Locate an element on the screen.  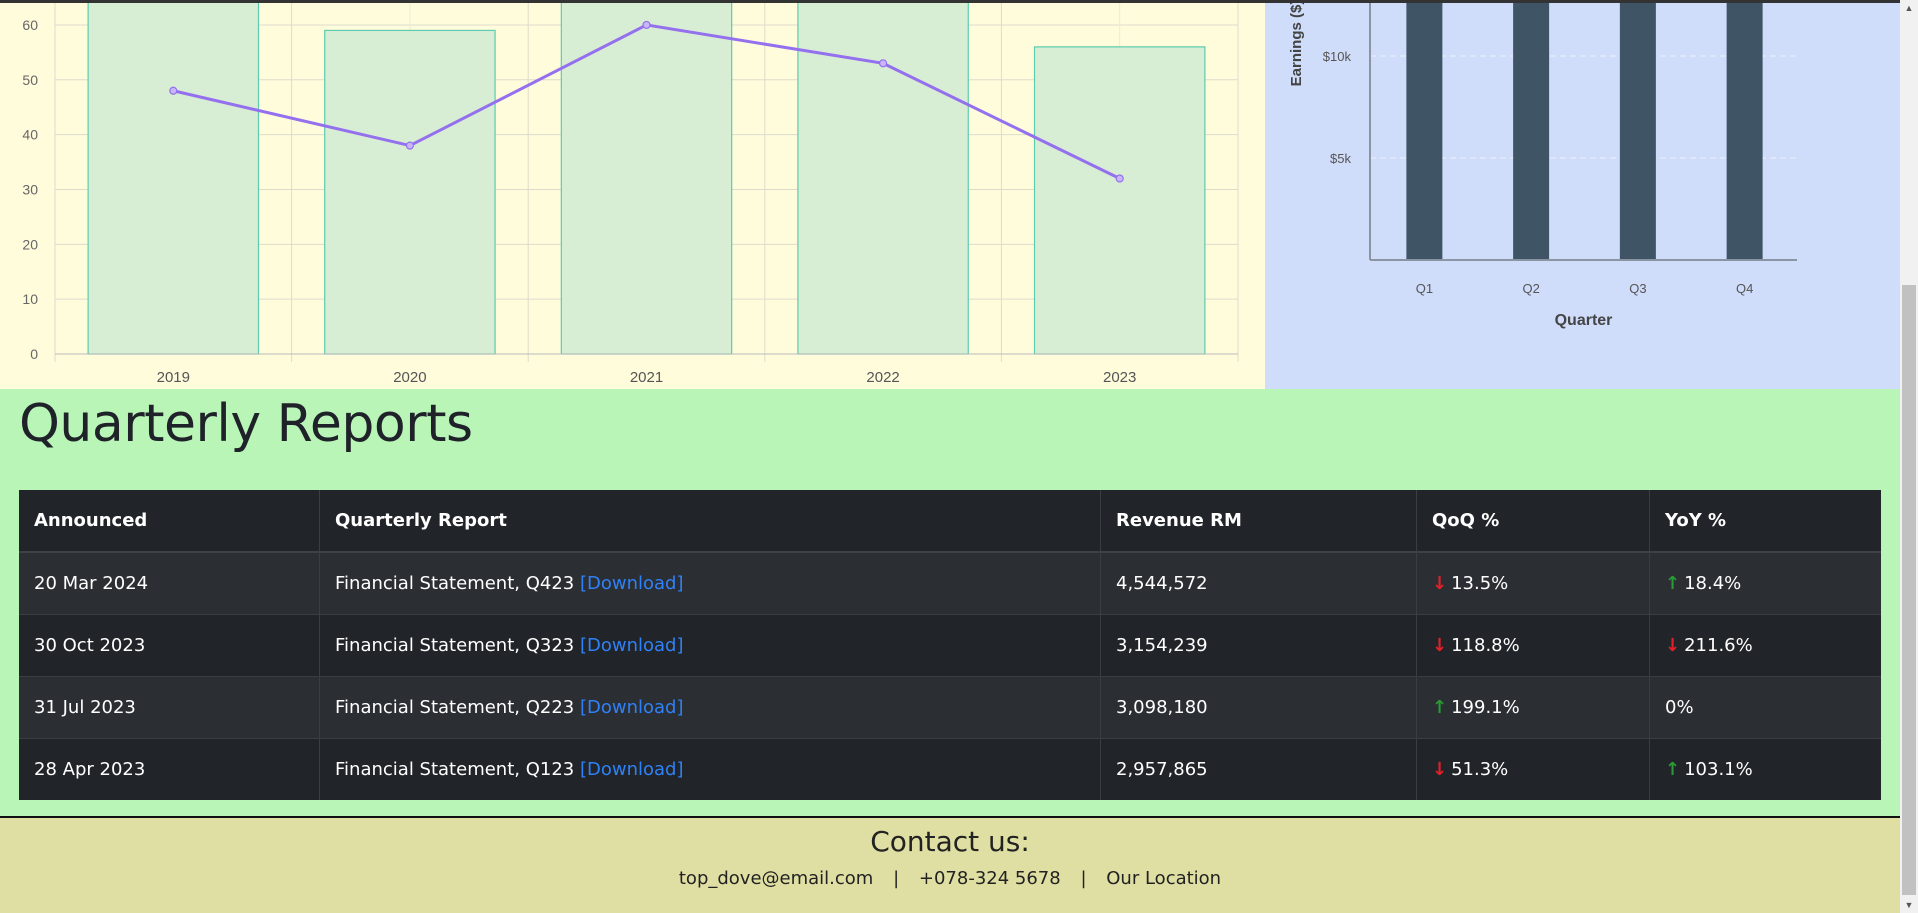
y-tick-label: 40 is located at coordinates (30, 135).